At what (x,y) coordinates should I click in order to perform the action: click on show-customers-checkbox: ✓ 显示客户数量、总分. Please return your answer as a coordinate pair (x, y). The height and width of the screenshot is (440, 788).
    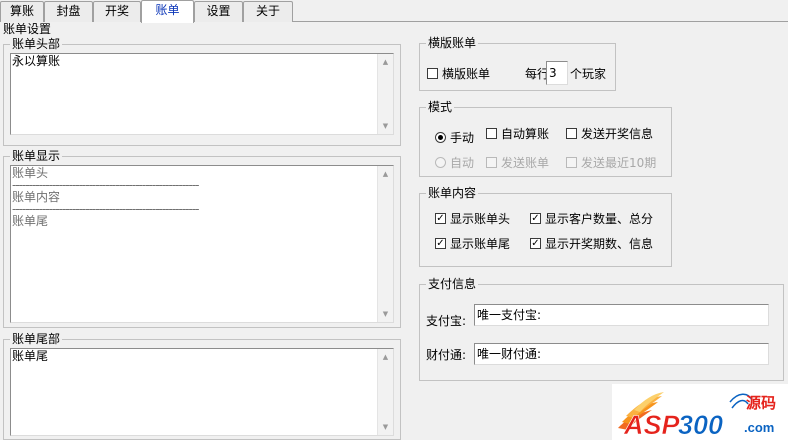
    Looking at the image, I should click on (591, 218).